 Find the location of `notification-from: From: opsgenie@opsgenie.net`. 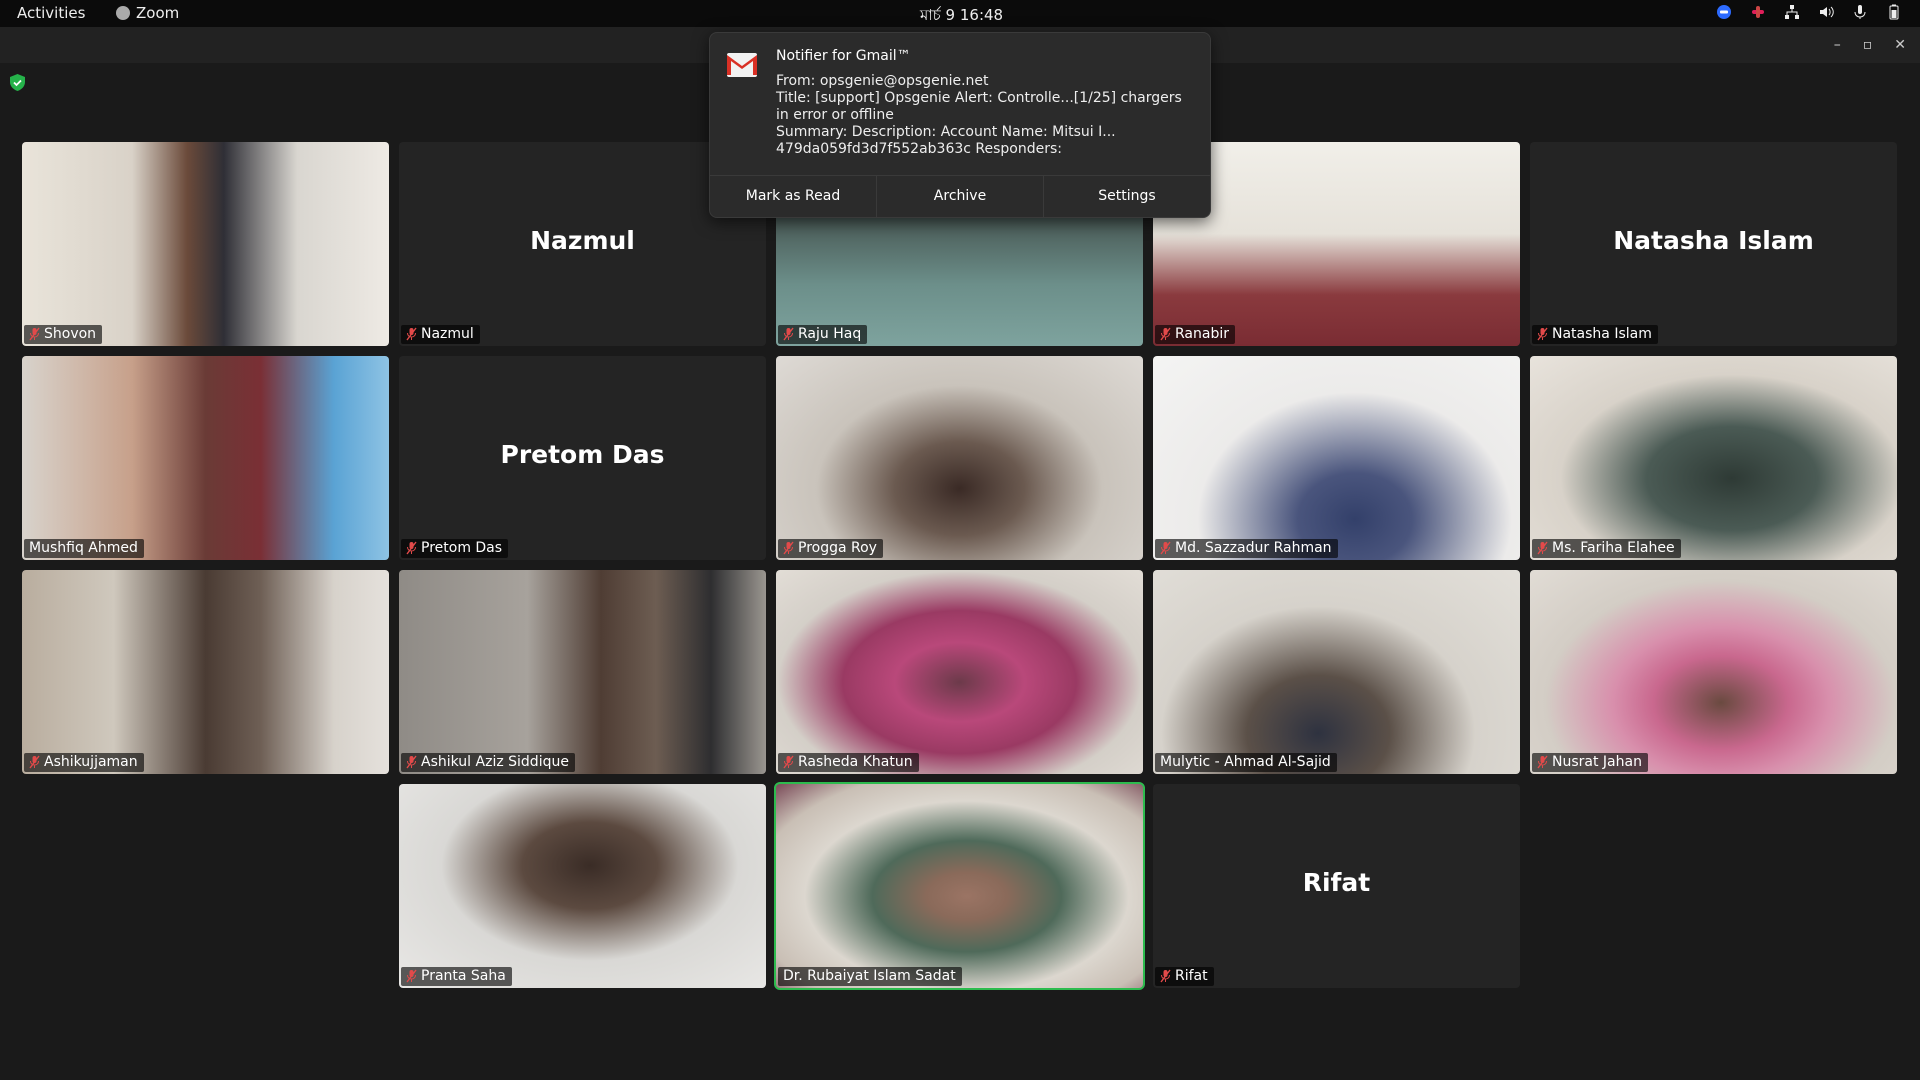

notification-from: From: opsgenie@opsgenie.net is located at coordinates (882, 81).